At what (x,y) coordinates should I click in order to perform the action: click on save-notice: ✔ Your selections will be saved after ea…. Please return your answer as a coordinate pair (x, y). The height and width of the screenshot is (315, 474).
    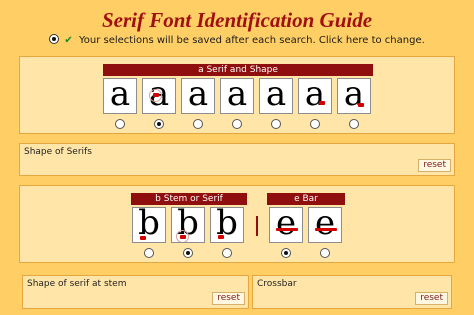
    Looking at the image, I should click on (237, 40).